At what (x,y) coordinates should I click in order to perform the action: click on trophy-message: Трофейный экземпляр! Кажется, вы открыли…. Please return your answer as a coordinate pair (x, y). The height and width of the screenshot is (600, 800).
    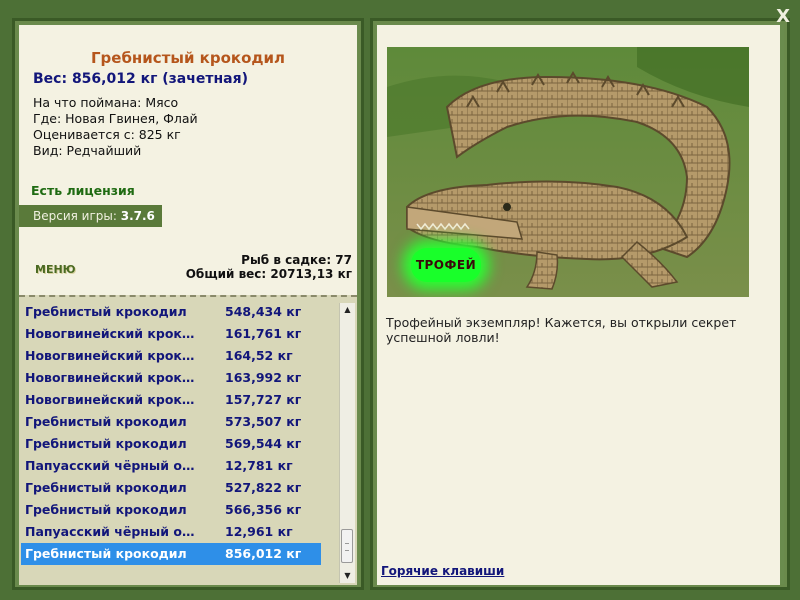
    Looking at the image, I should click on (561, 330).